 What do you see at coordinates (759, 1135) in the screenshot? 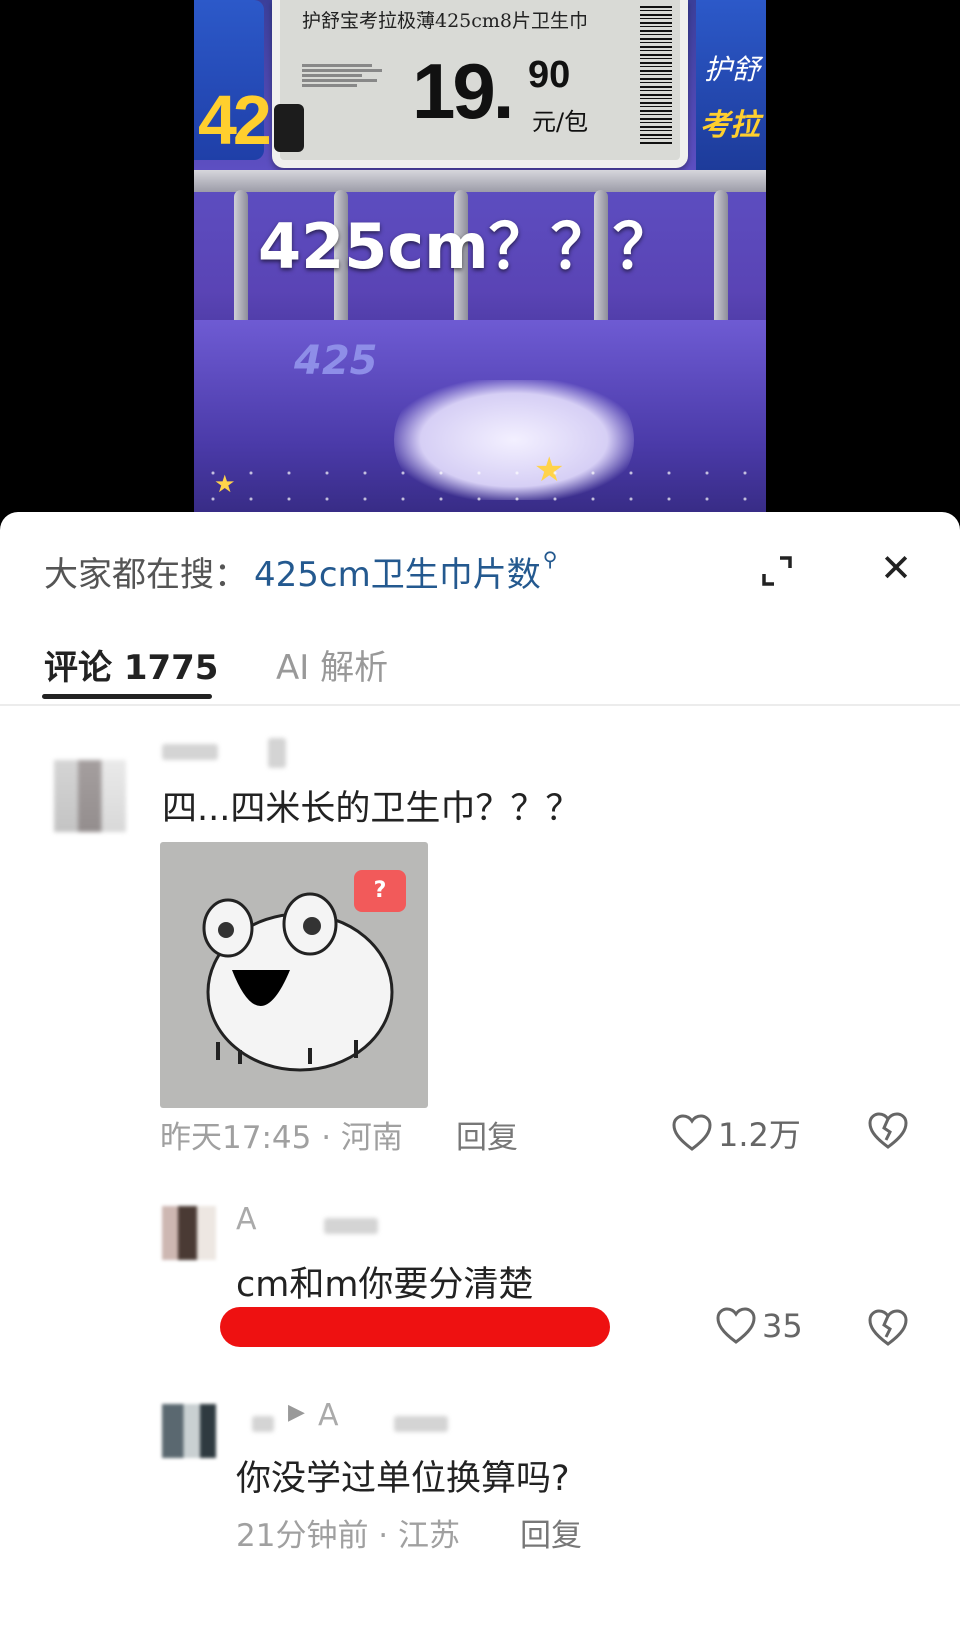
I see `like-count: 1.2万` at bounding box center [759, 1135].